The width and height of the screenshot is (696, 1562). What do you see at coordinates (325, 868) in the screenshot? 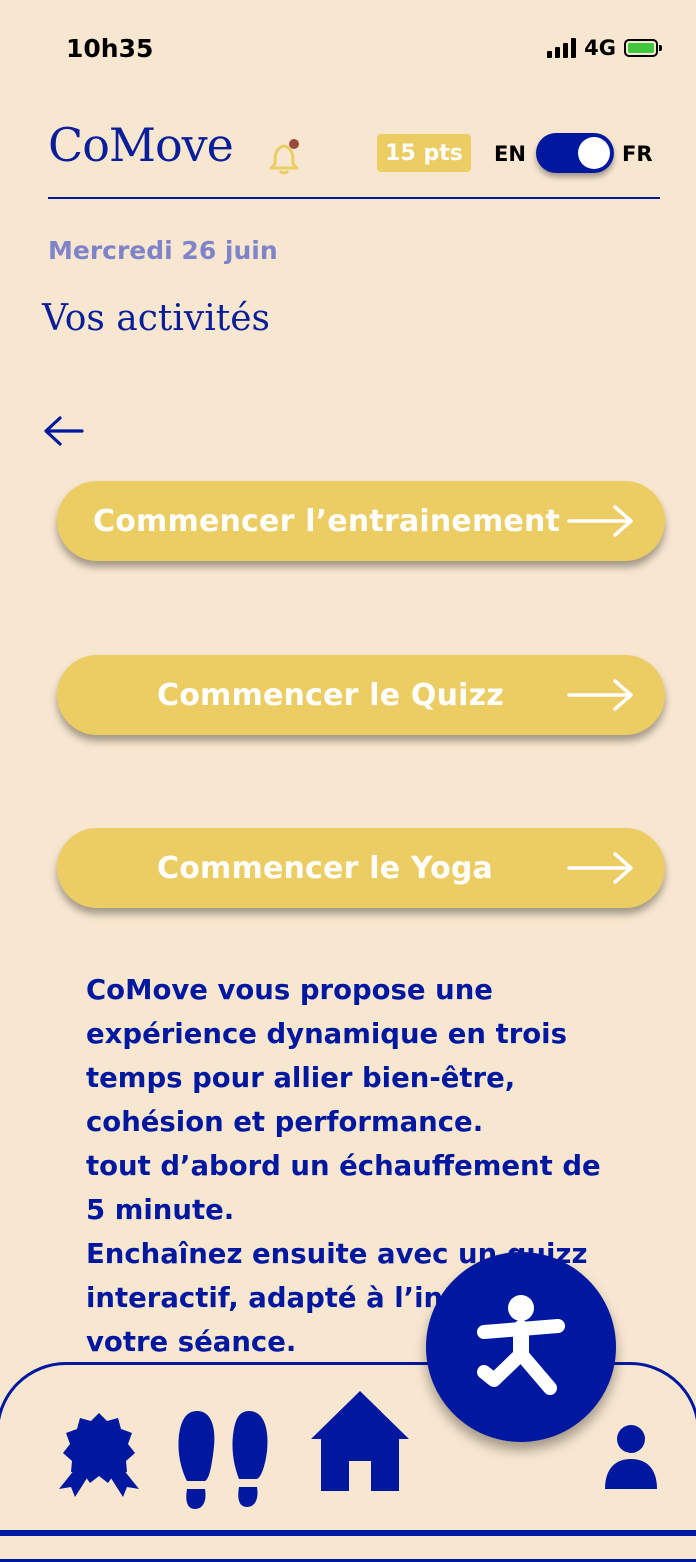
I see `start-yoga-label: Commencer le Yoga` at bounding box center [325, 868].